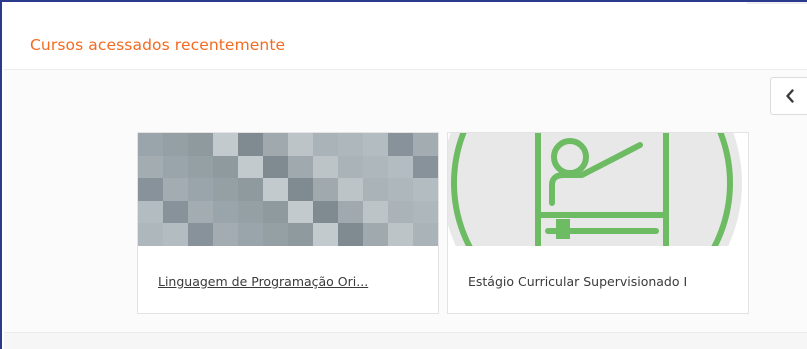  I want to click on pixelated-course-image, so click(288, 189).